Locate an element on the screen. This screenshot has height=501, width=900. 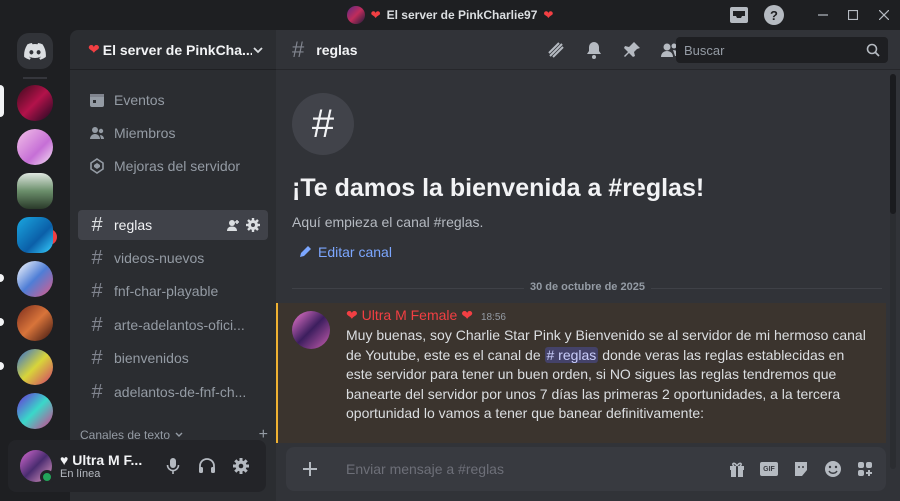
edit-channel-link: Editar canal is located at coordinates (345, 252).